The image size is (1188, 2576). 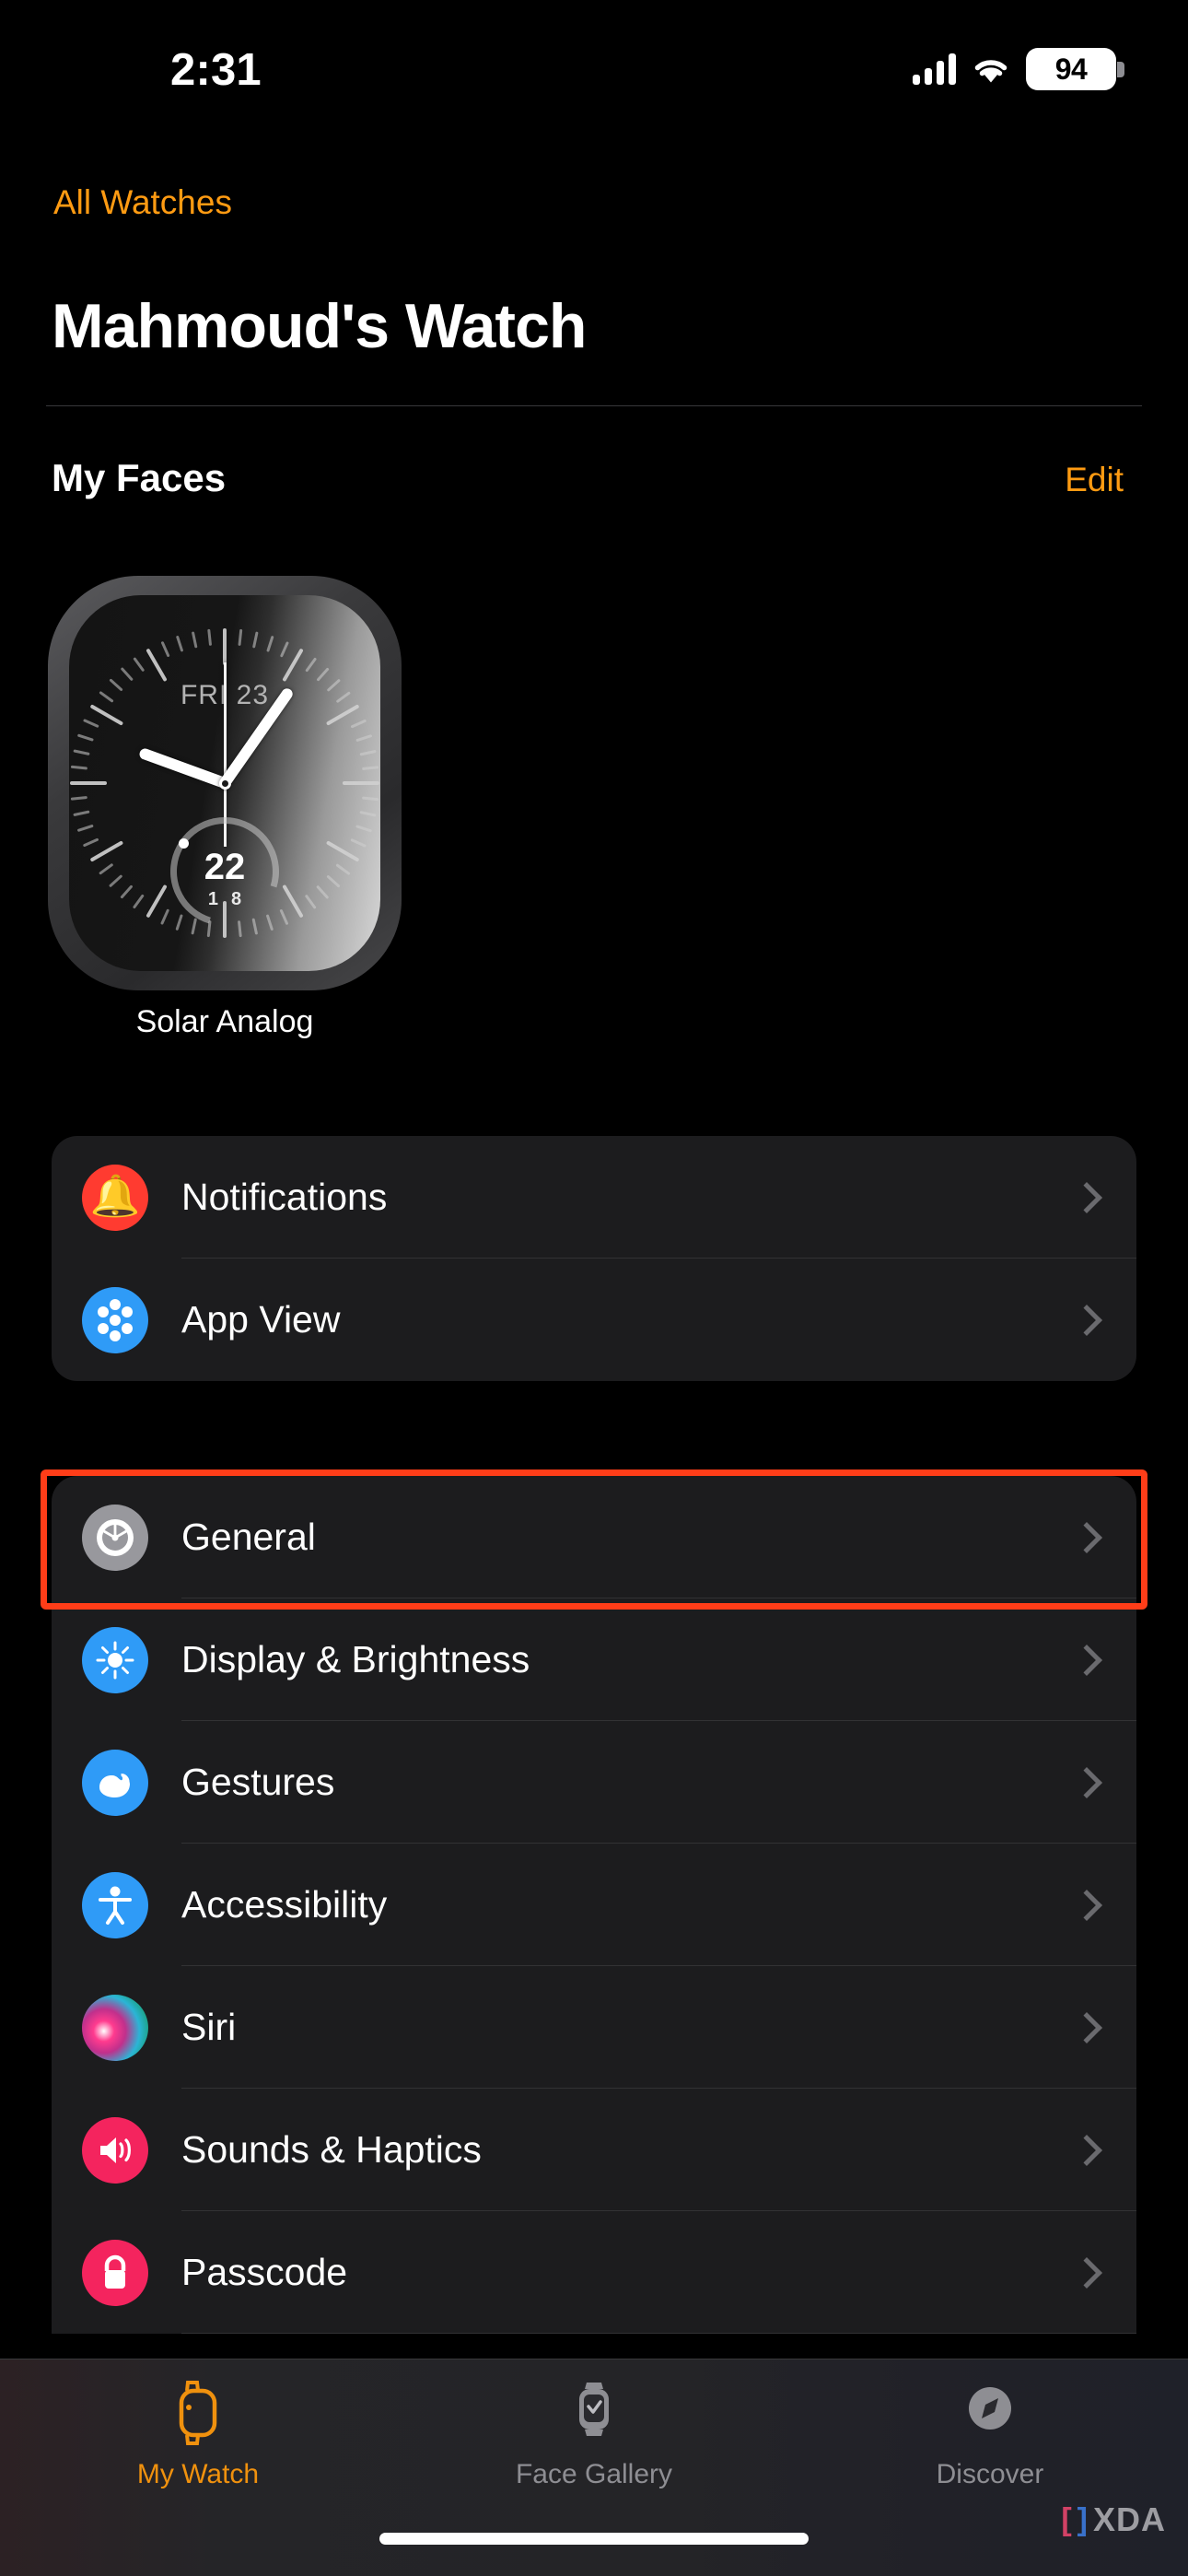 I want to click on list-item-display-brightness: Display & Brightness, so click(x=594, y=1659).